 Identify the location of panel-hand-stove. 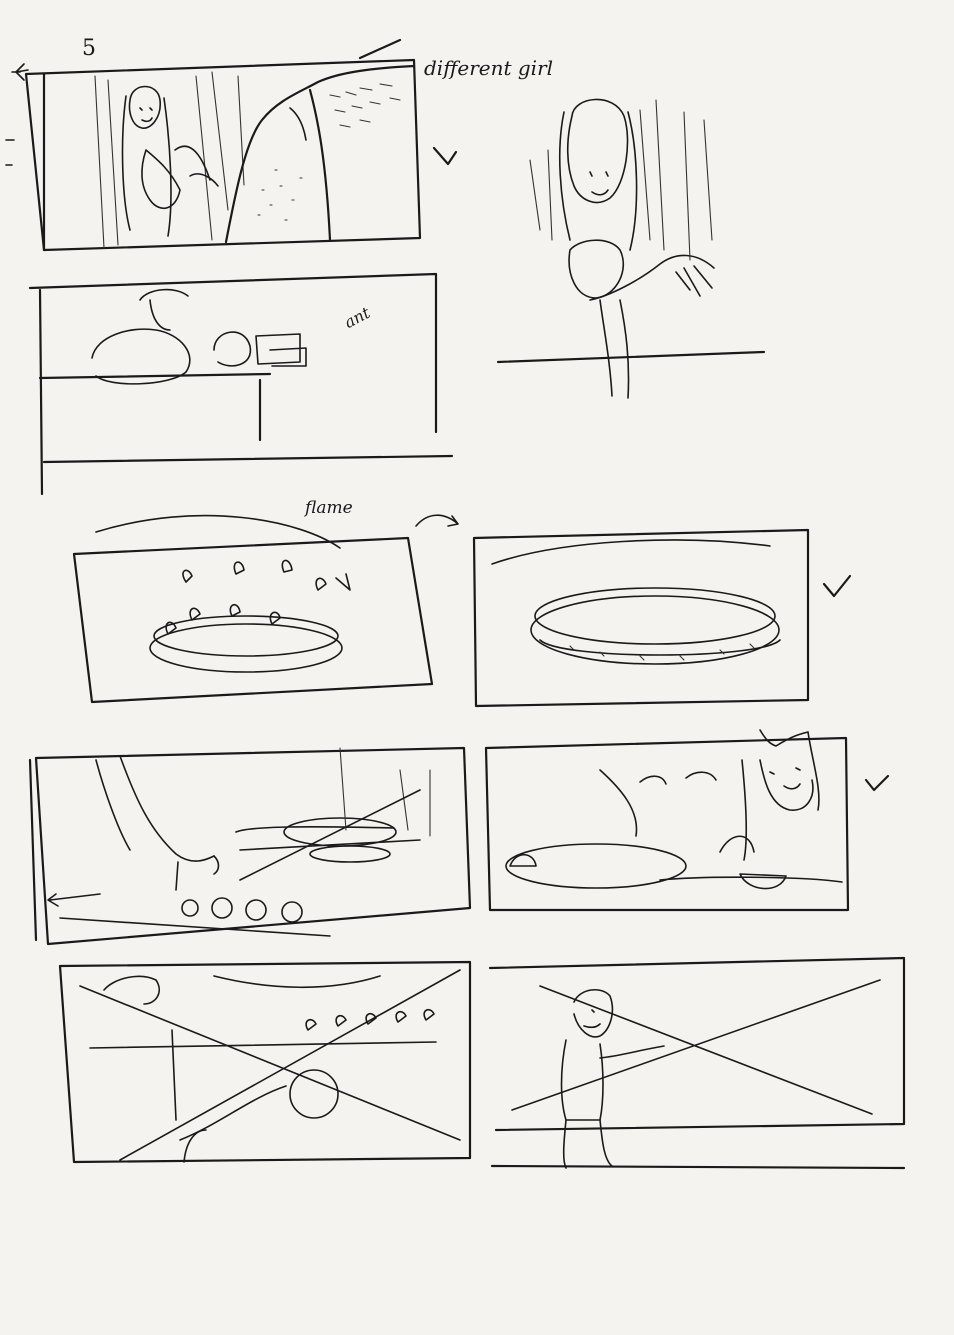
(250, 846).